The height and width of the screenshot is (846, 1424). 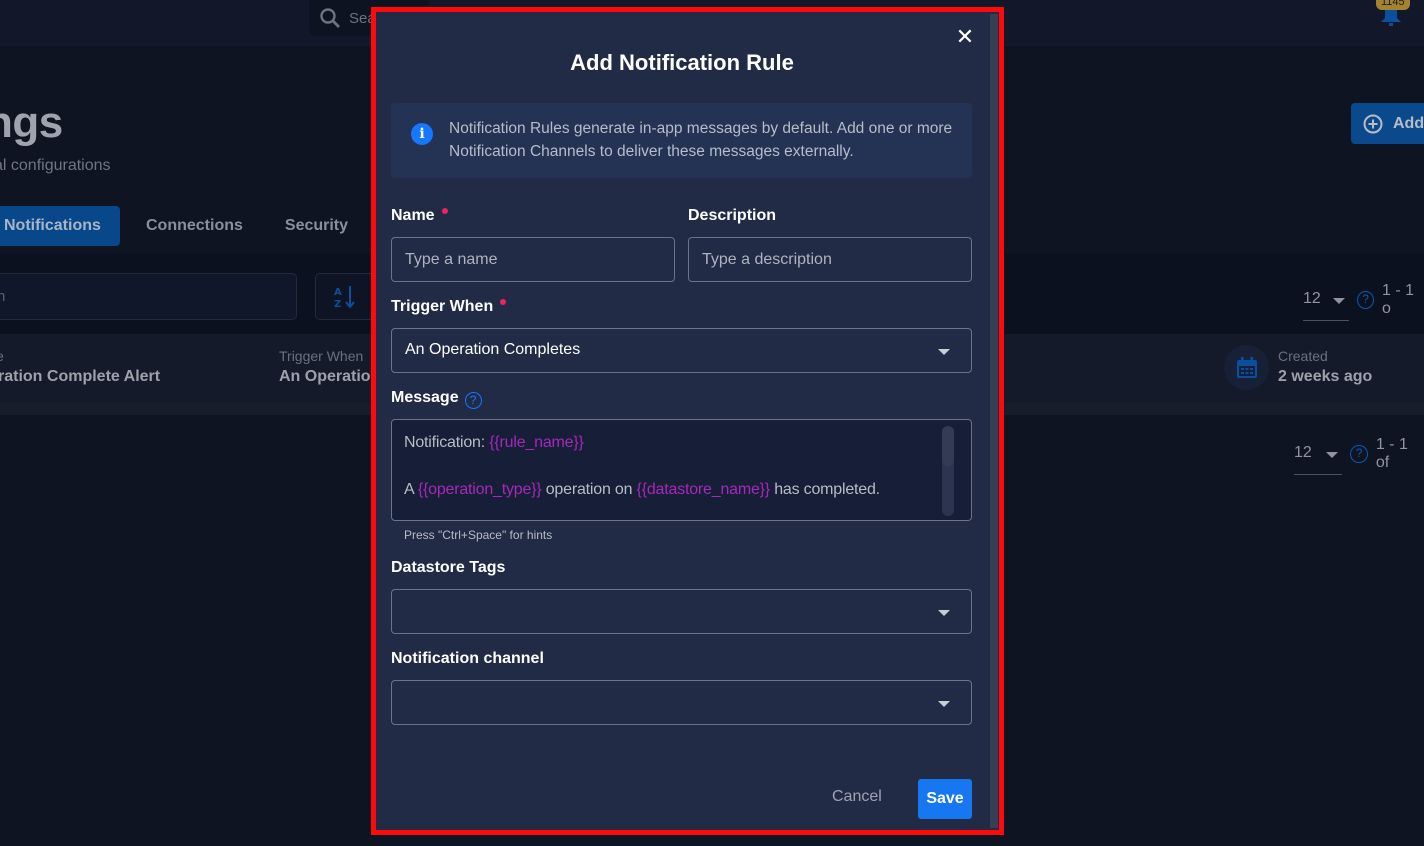 What do you see at coordinates (681, 611) in the screenshot?
I see `datastore-tags-select` at bounding box center [681, 611].